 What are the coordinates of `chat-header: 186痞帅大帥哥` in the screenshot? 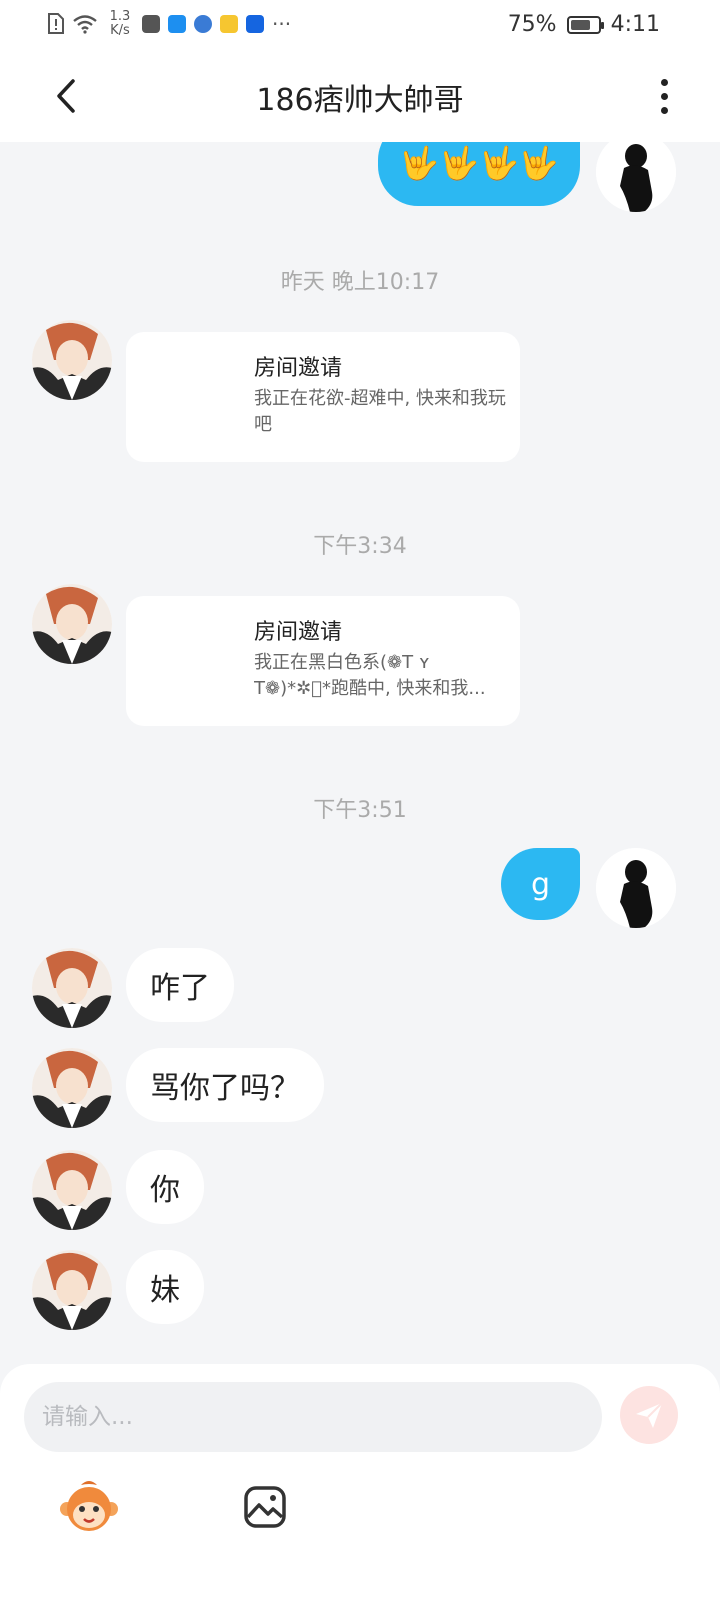 It's located at (360, 96).